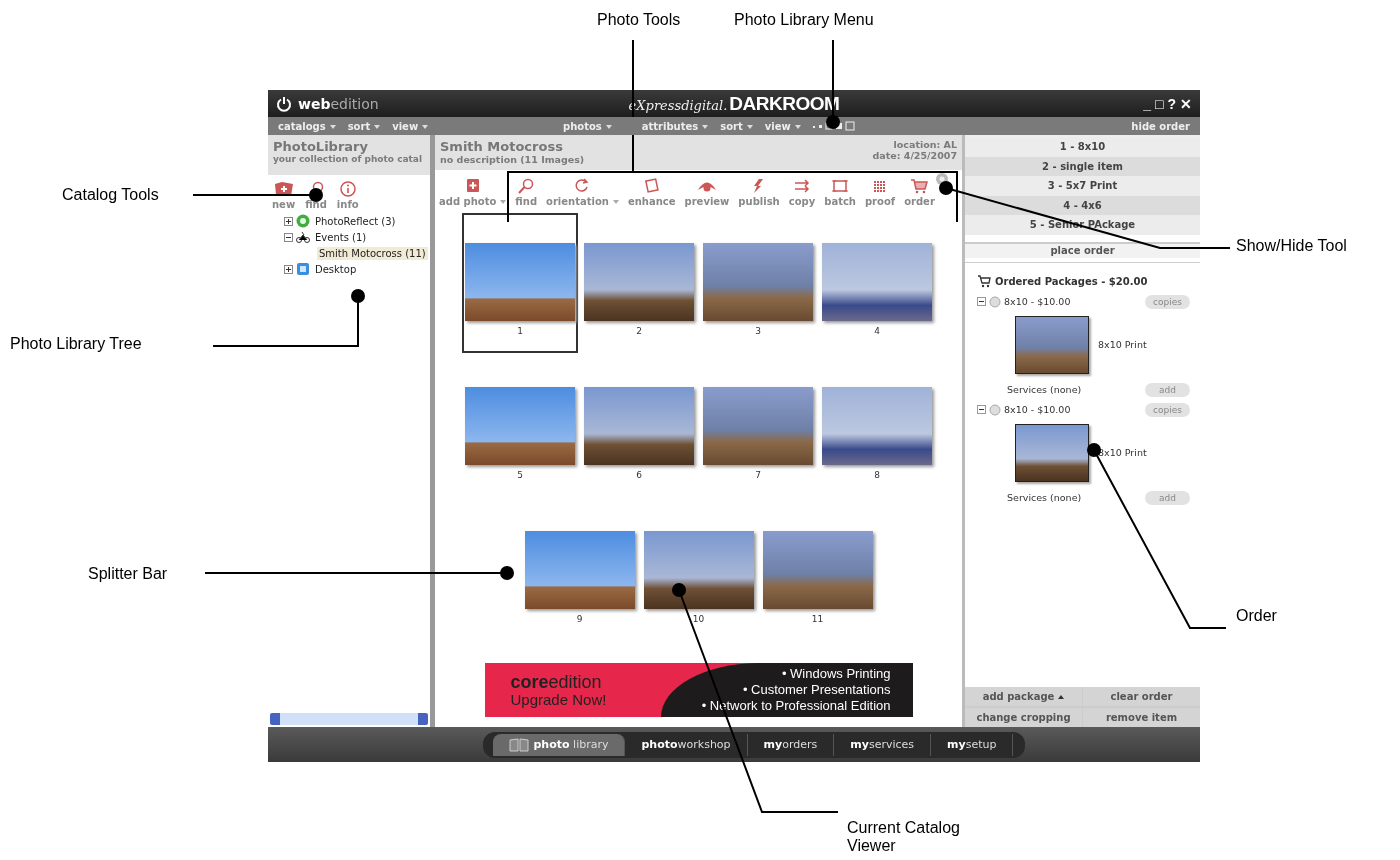  I want to click on logo-text: eXpressdigital., so click(678, 105).